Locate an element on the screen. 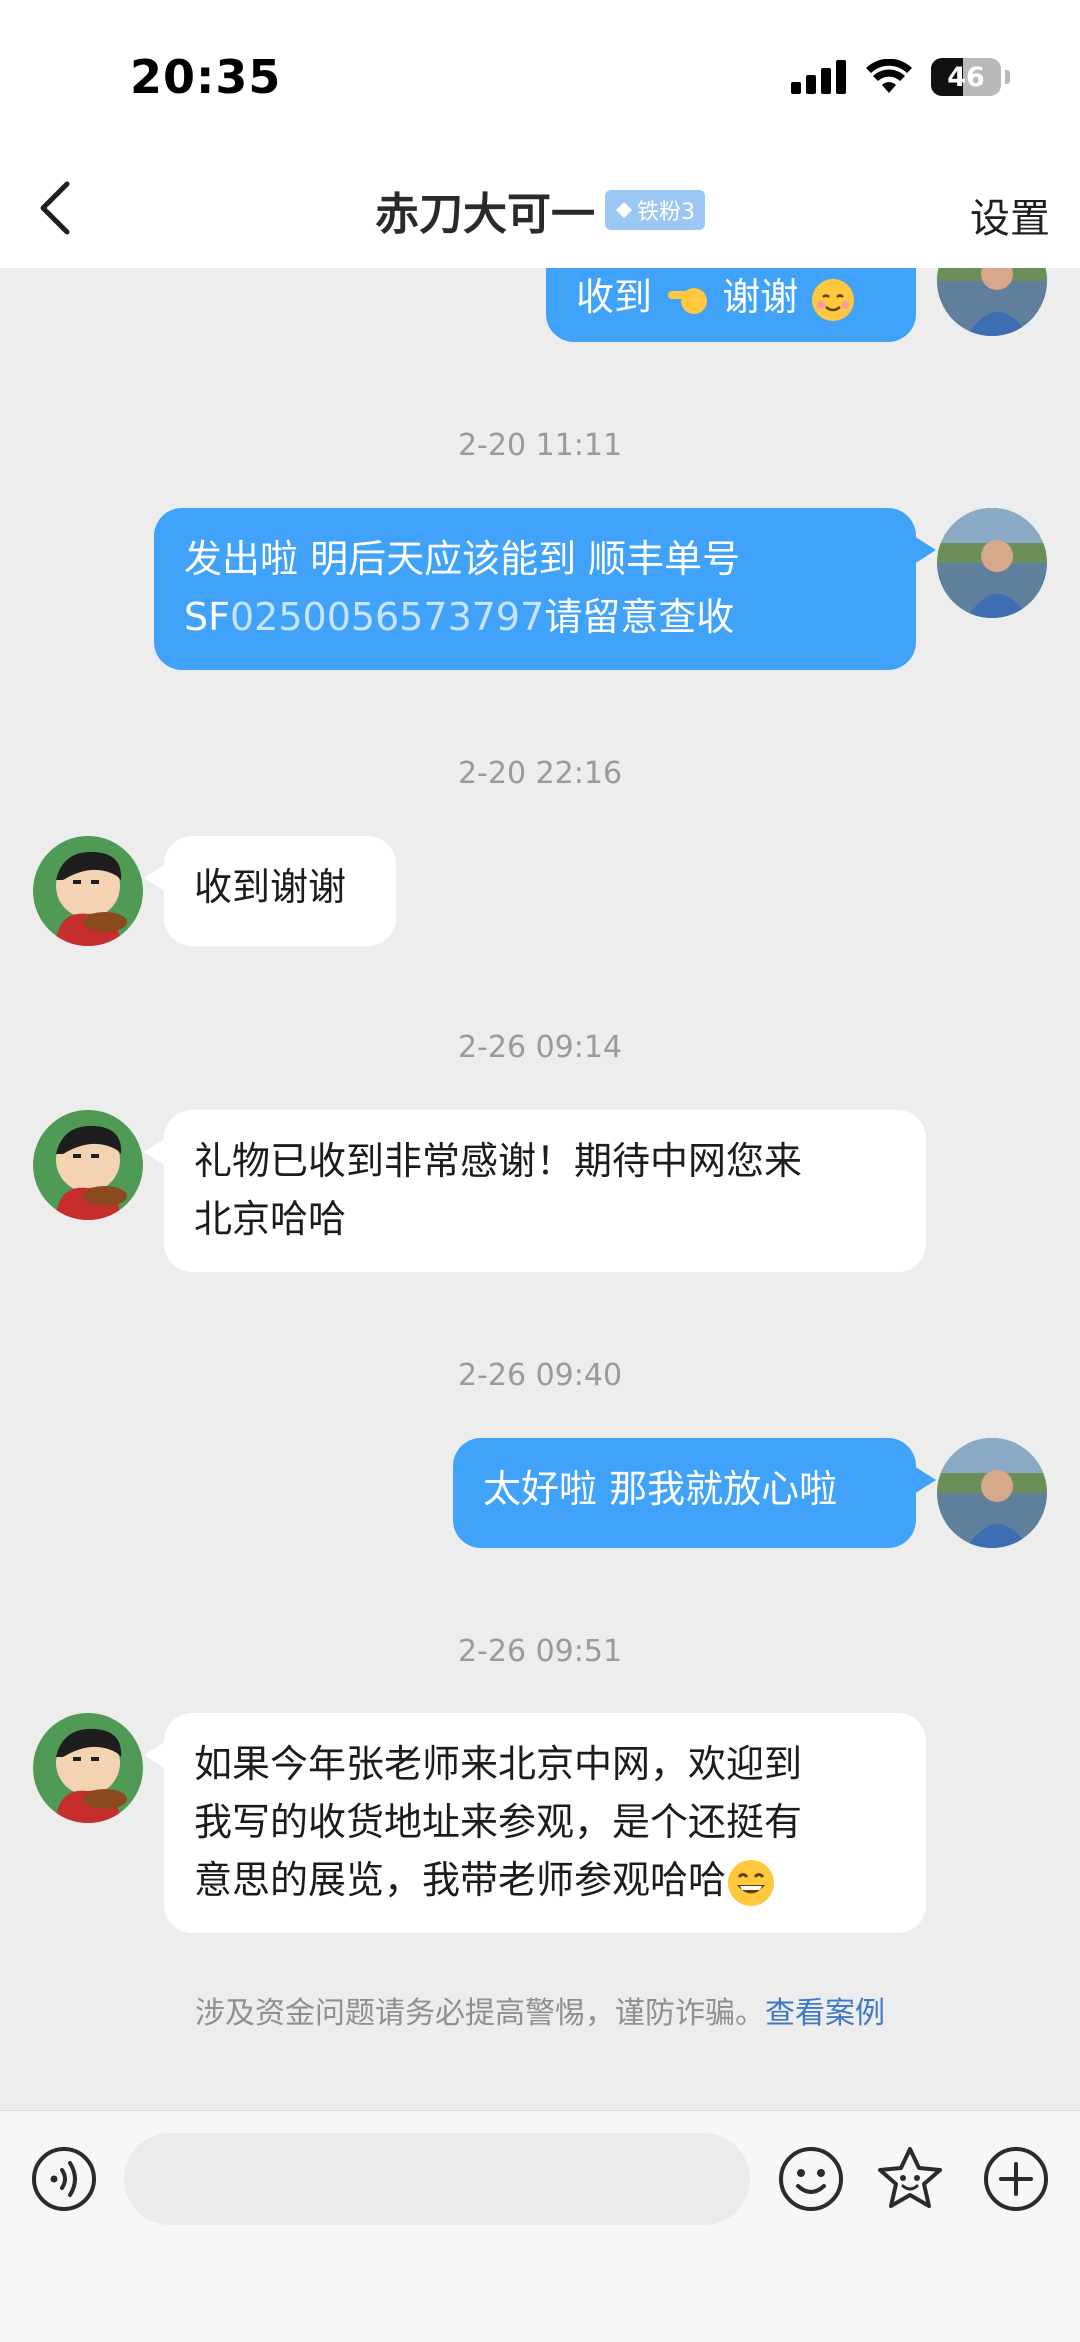 The width and height of the screenshot is (1080, 2342). message-text-line2: SF0250056573797请留意查收 is located at coordinates (535, 617).